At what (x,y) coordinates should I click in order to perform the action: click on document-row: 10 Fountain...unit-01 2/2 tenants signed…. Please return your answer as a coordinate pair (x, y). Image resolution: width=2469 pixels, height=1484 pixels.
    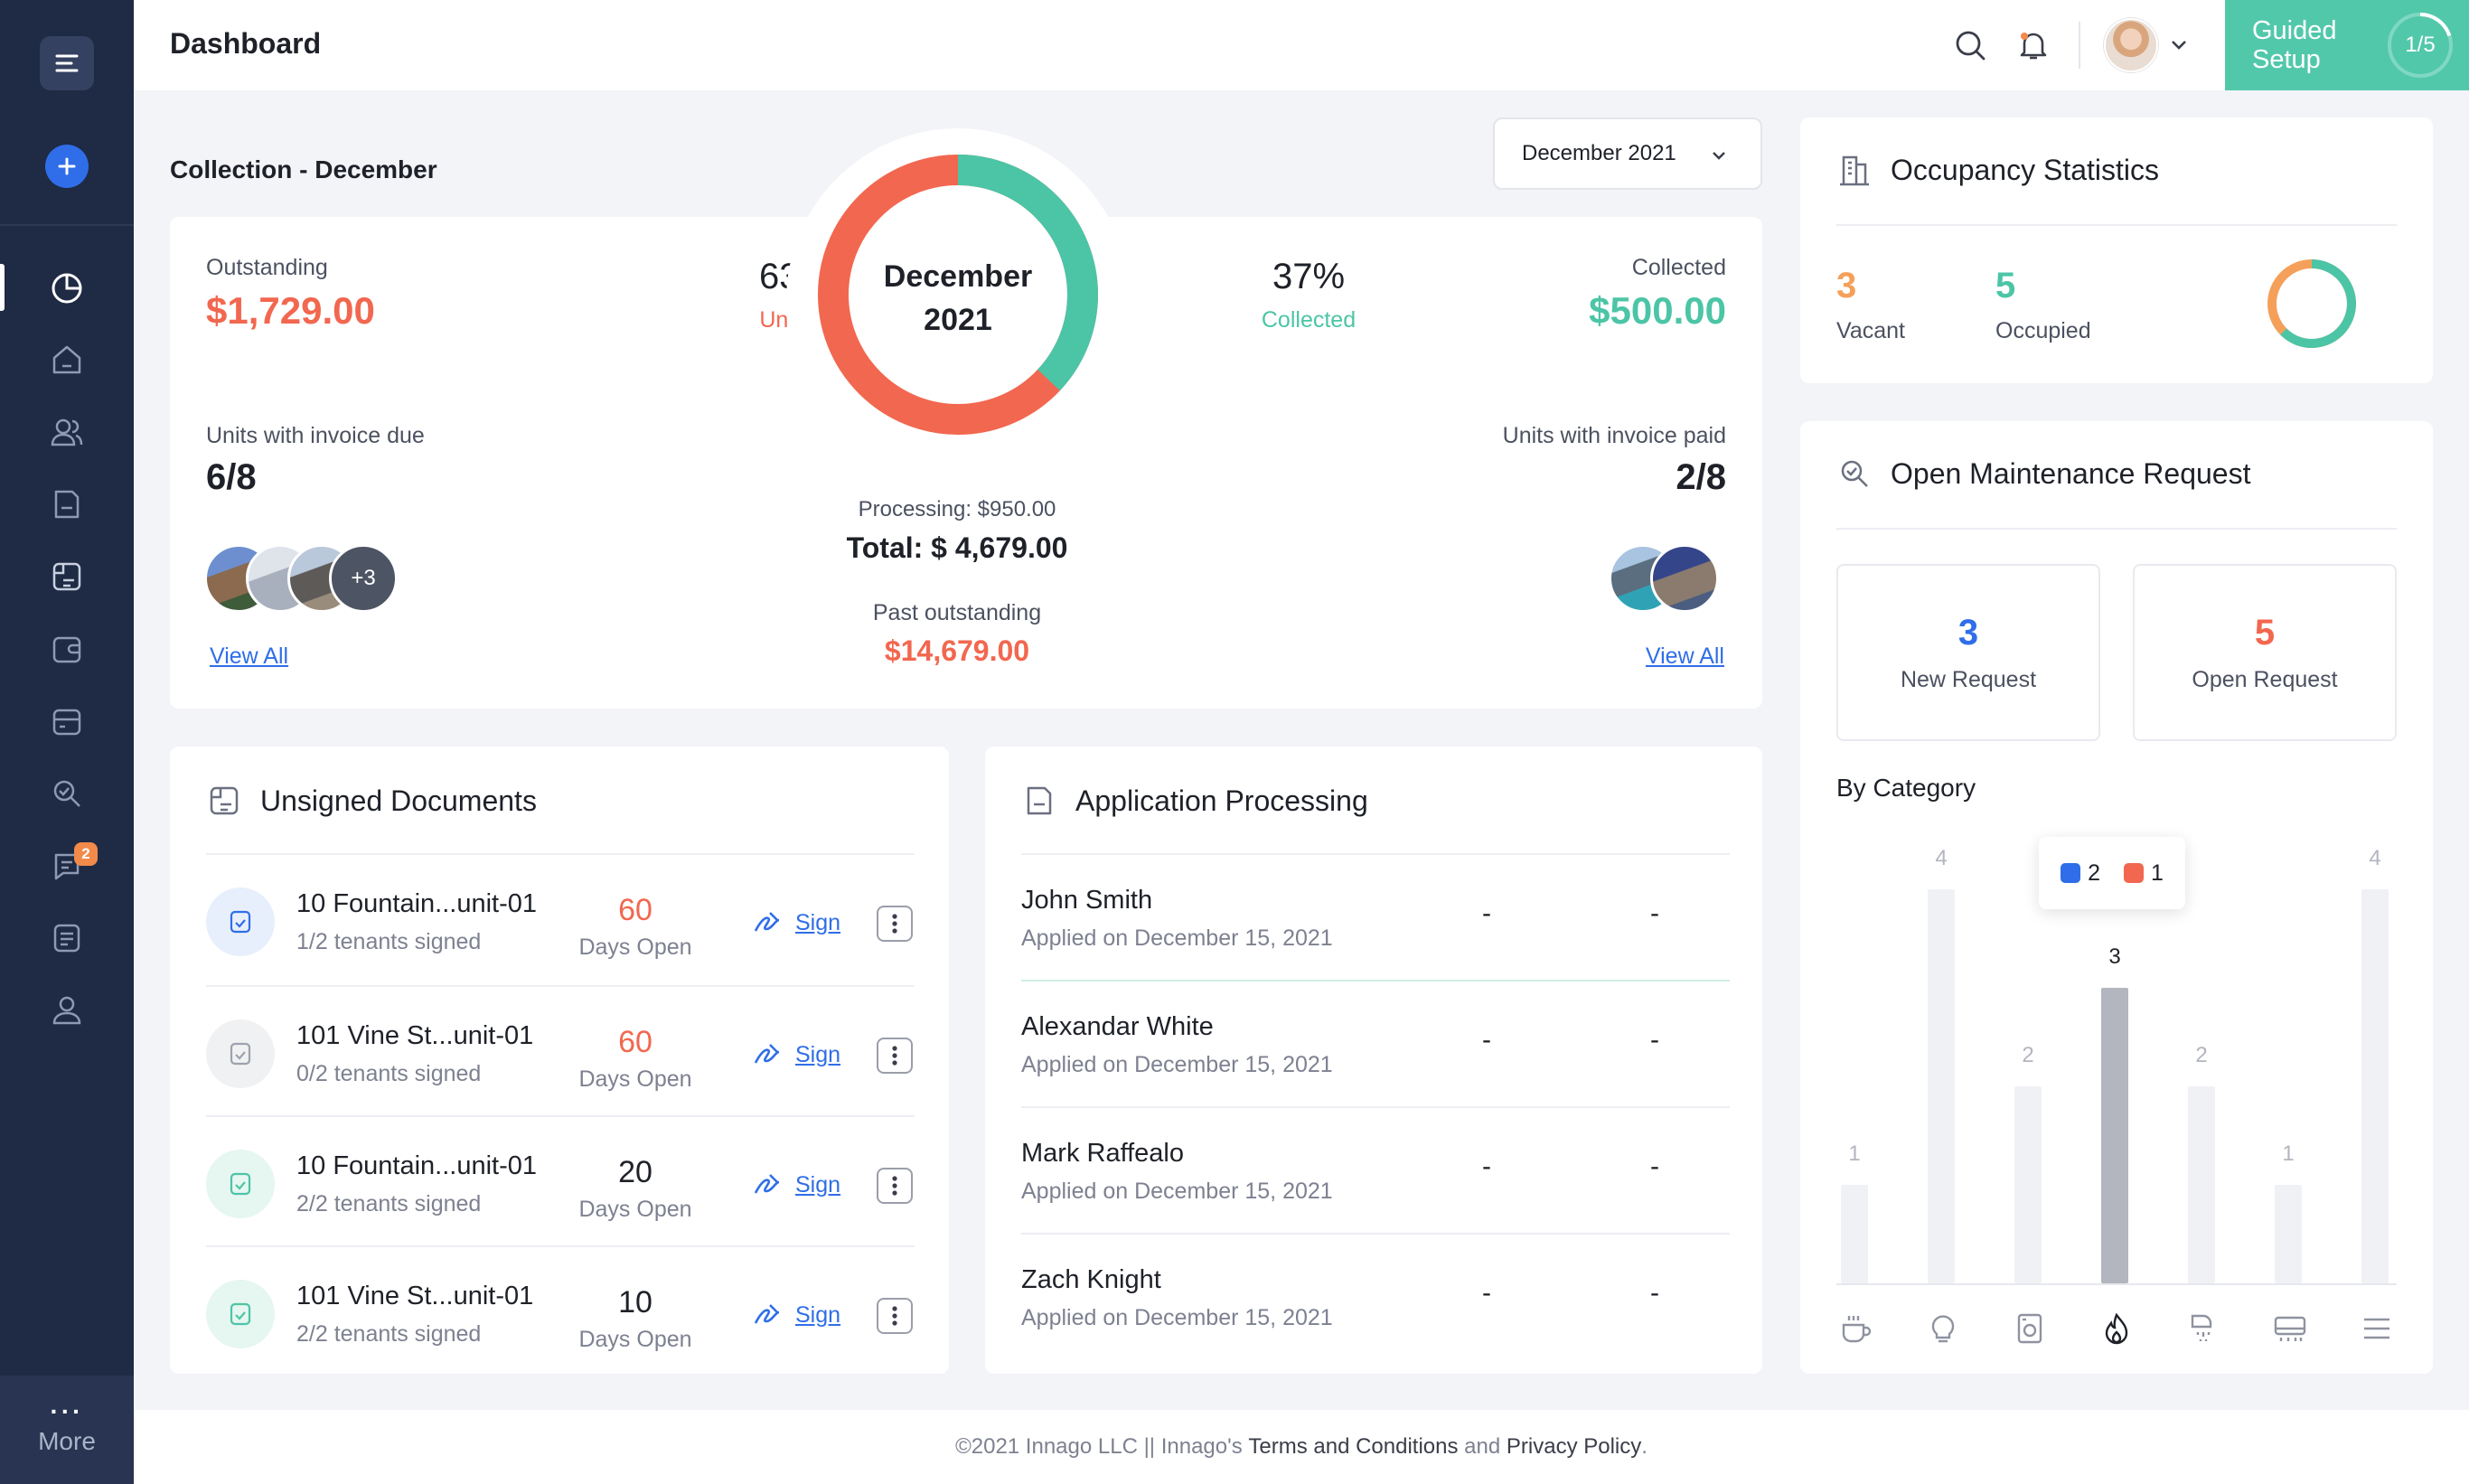
    Looking at the image, I should click on (560, 1180).